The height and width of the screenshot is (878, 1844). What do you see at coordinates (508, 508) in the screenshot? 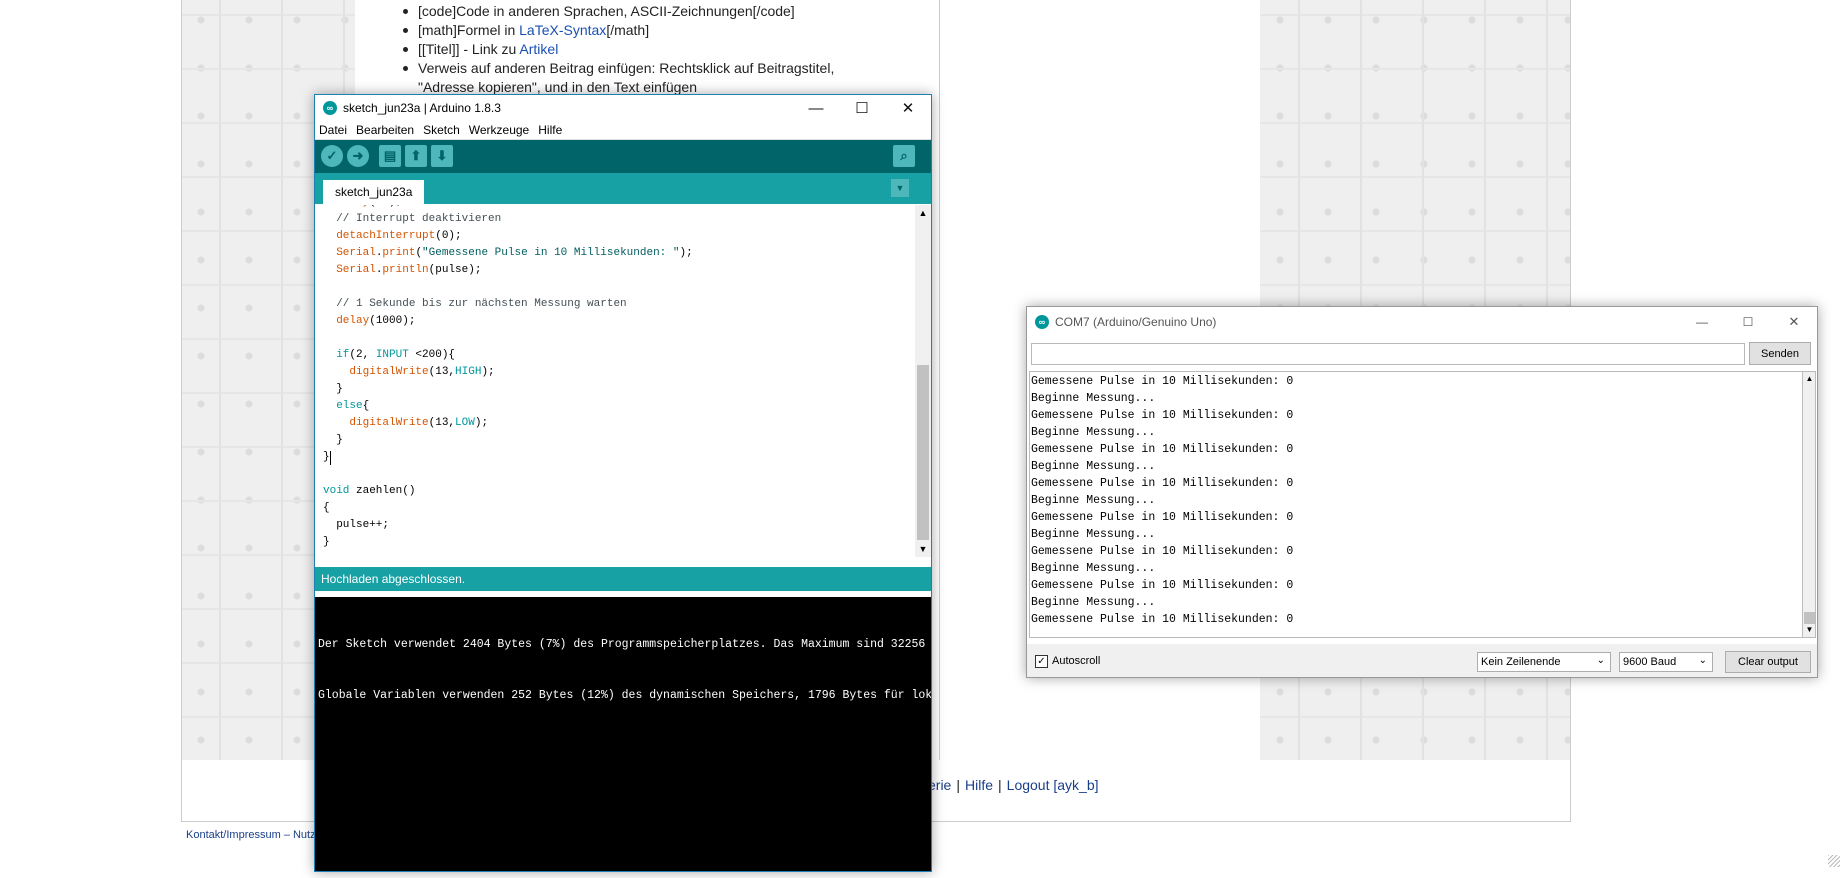
I see `code-line: {` at bounding box center [508, 508].